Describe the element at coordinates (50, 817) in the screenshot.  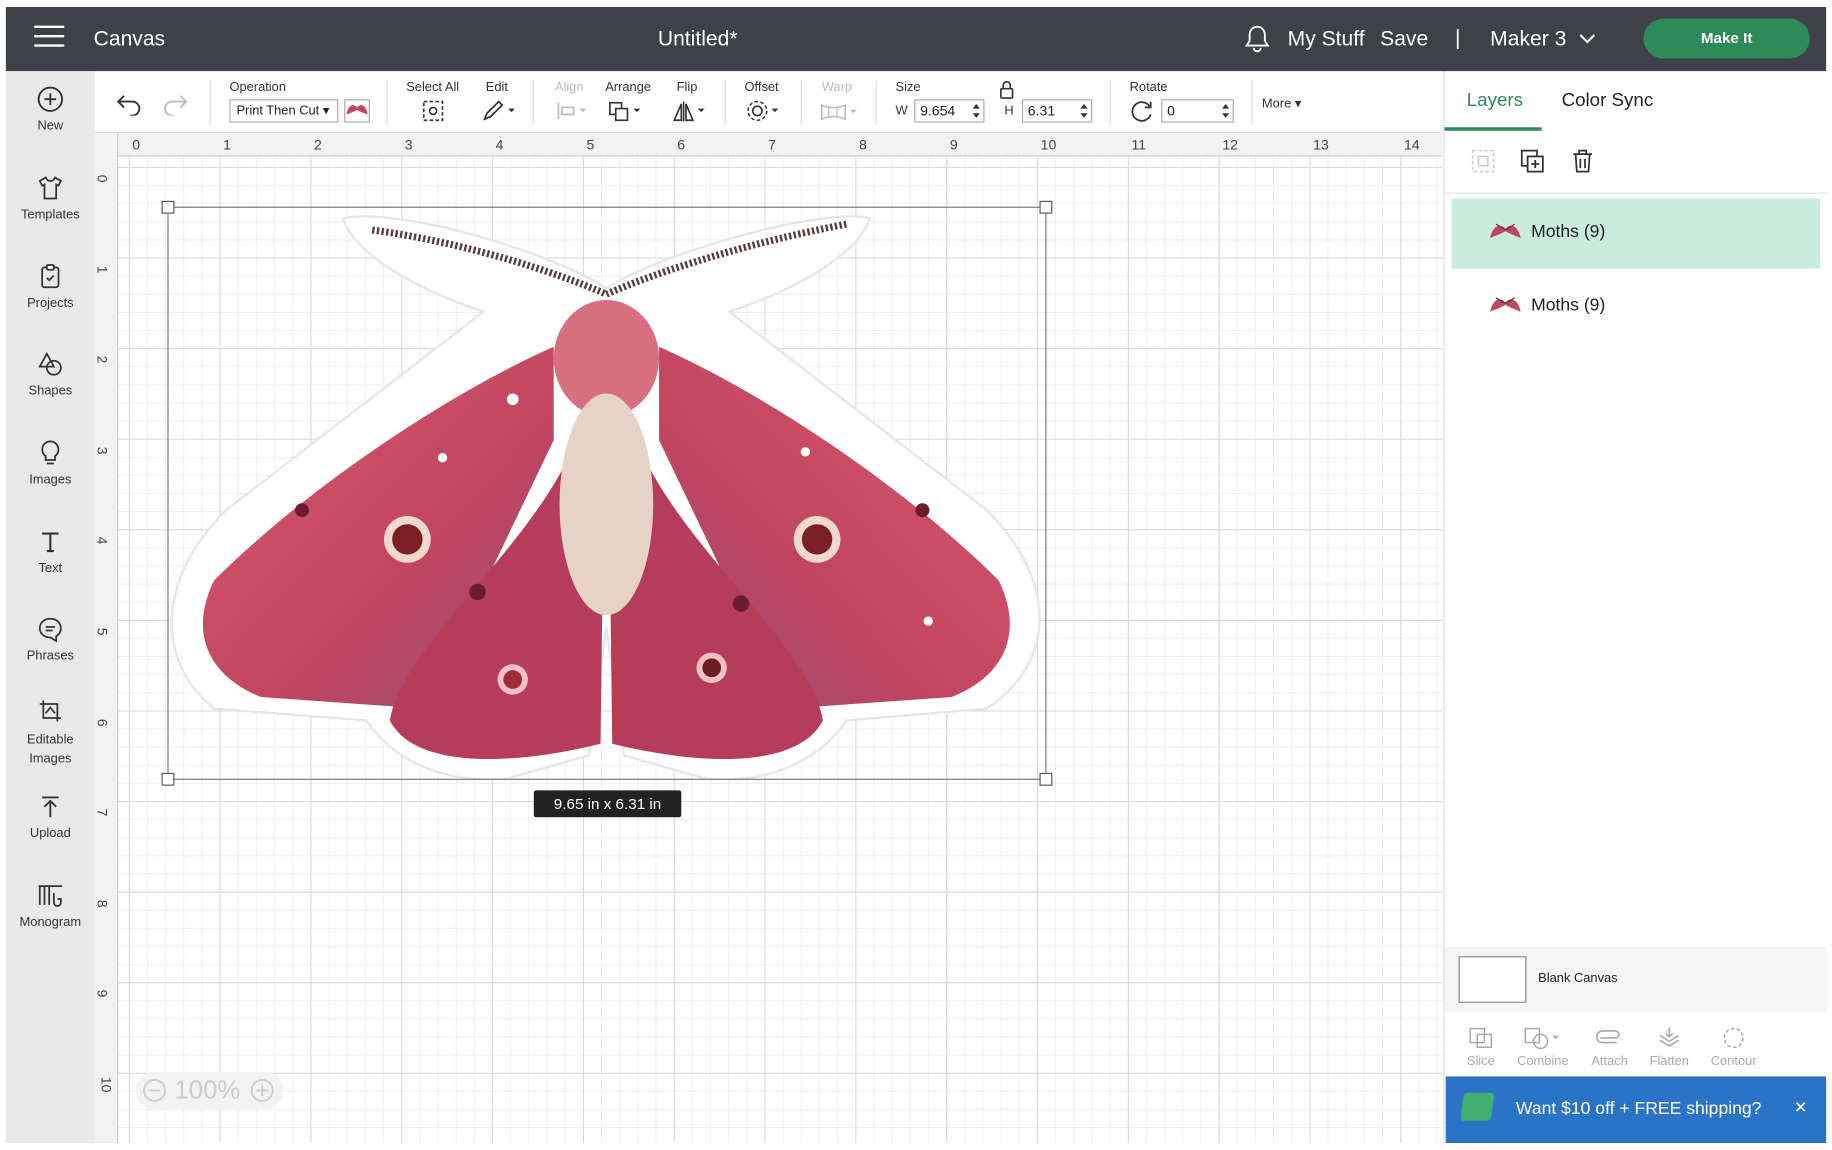
I see `sidebar-item-upload: Upload` at that location.